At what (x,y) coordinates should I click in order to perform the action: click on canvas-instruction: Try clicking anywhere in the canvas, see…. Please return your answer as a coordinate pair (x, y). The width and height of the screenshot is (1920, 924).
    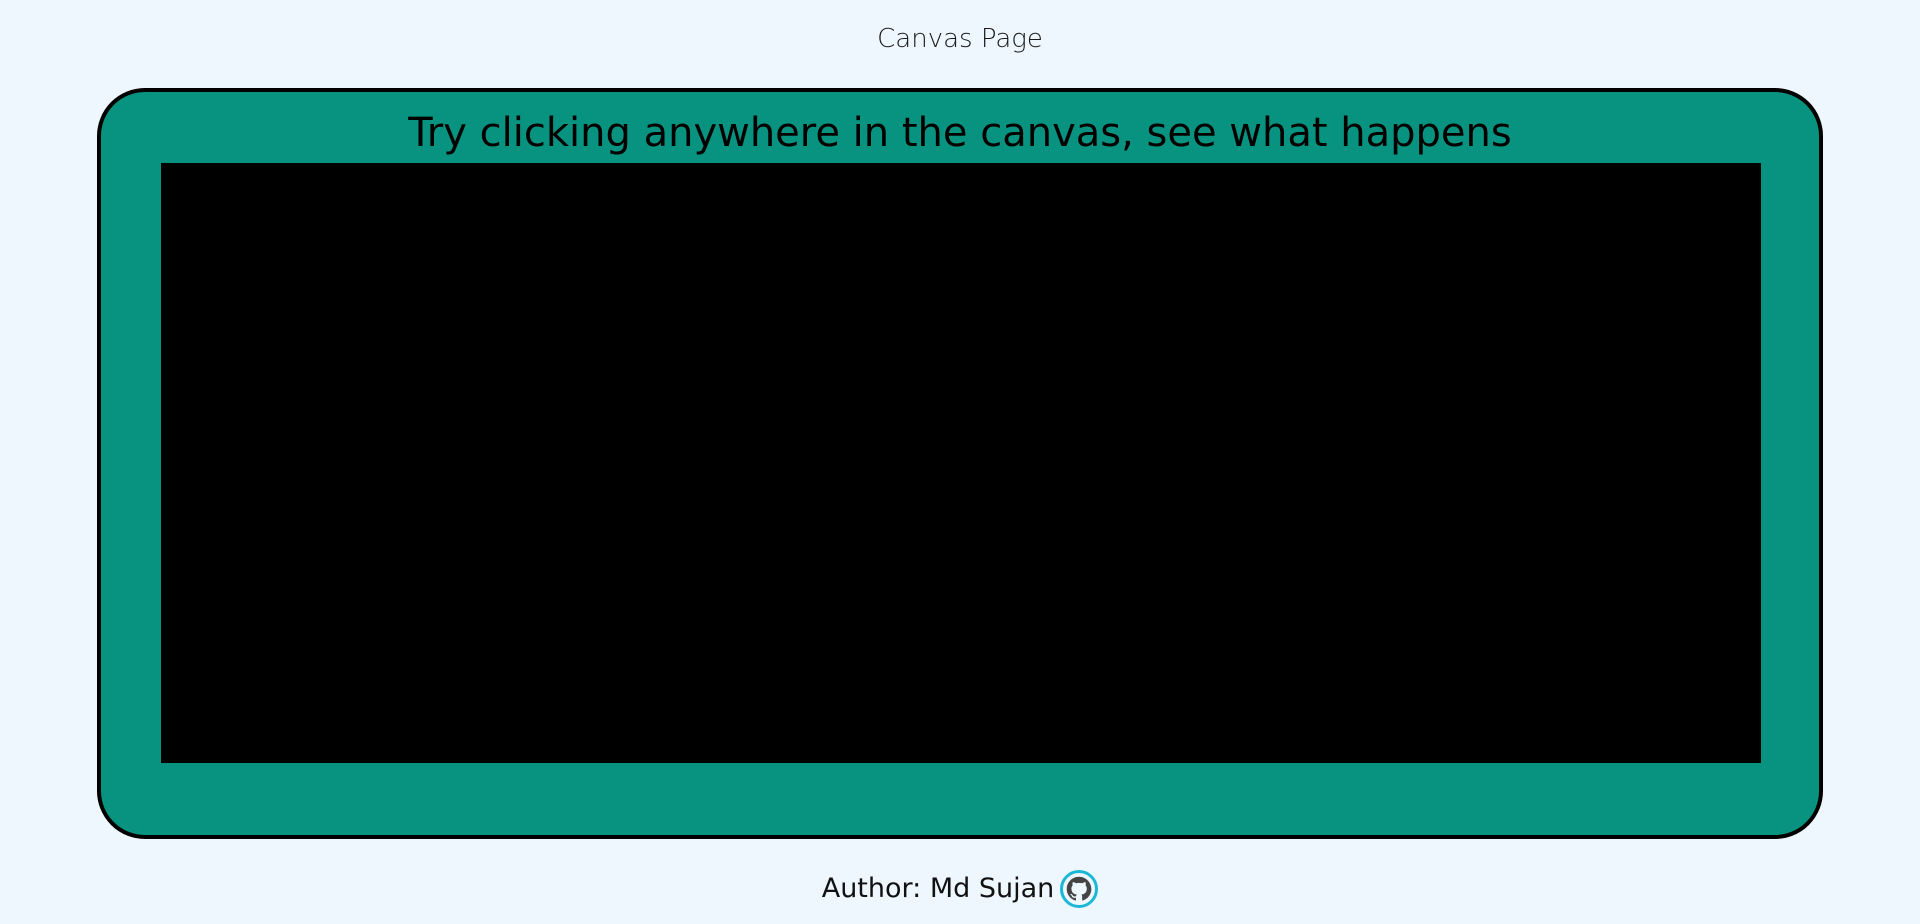
    Looking at the image, I should click on (960, 133).